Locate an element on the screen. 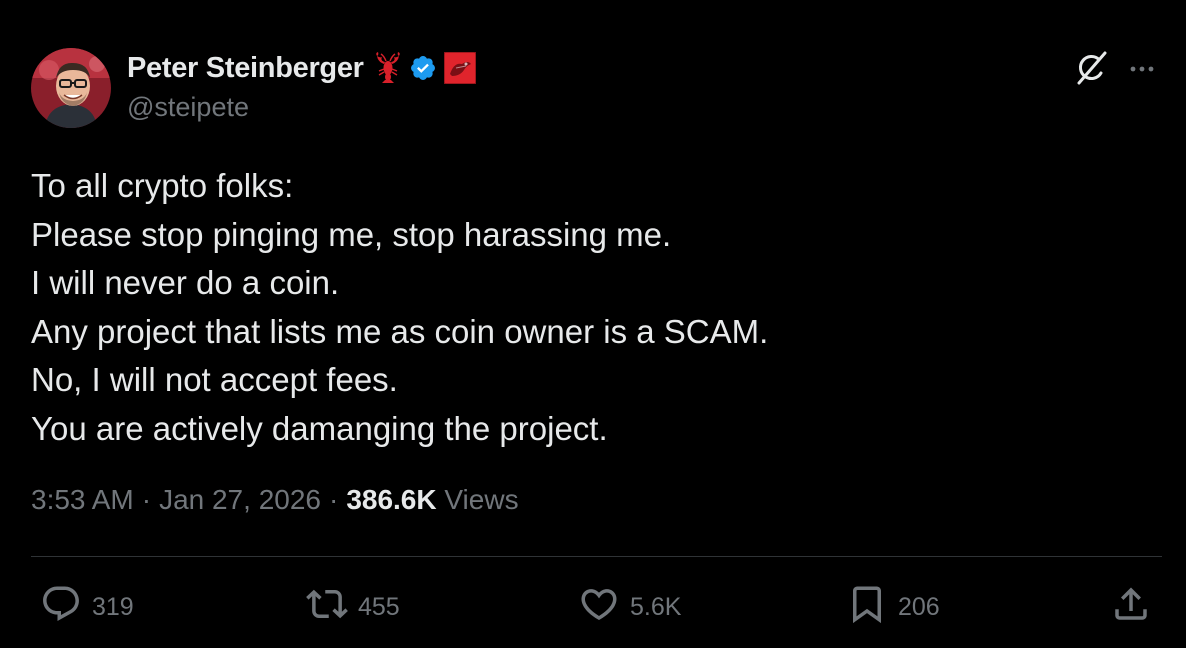 The image size is (1186, 648). author-handle: @steipete is located at coordinates (188, 107).